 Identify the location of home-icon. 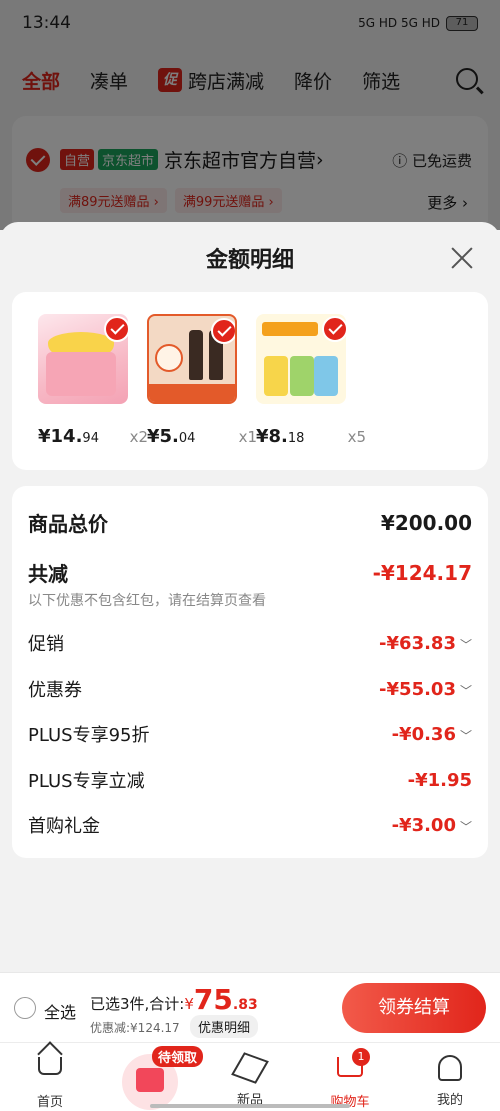
(50, 1066).